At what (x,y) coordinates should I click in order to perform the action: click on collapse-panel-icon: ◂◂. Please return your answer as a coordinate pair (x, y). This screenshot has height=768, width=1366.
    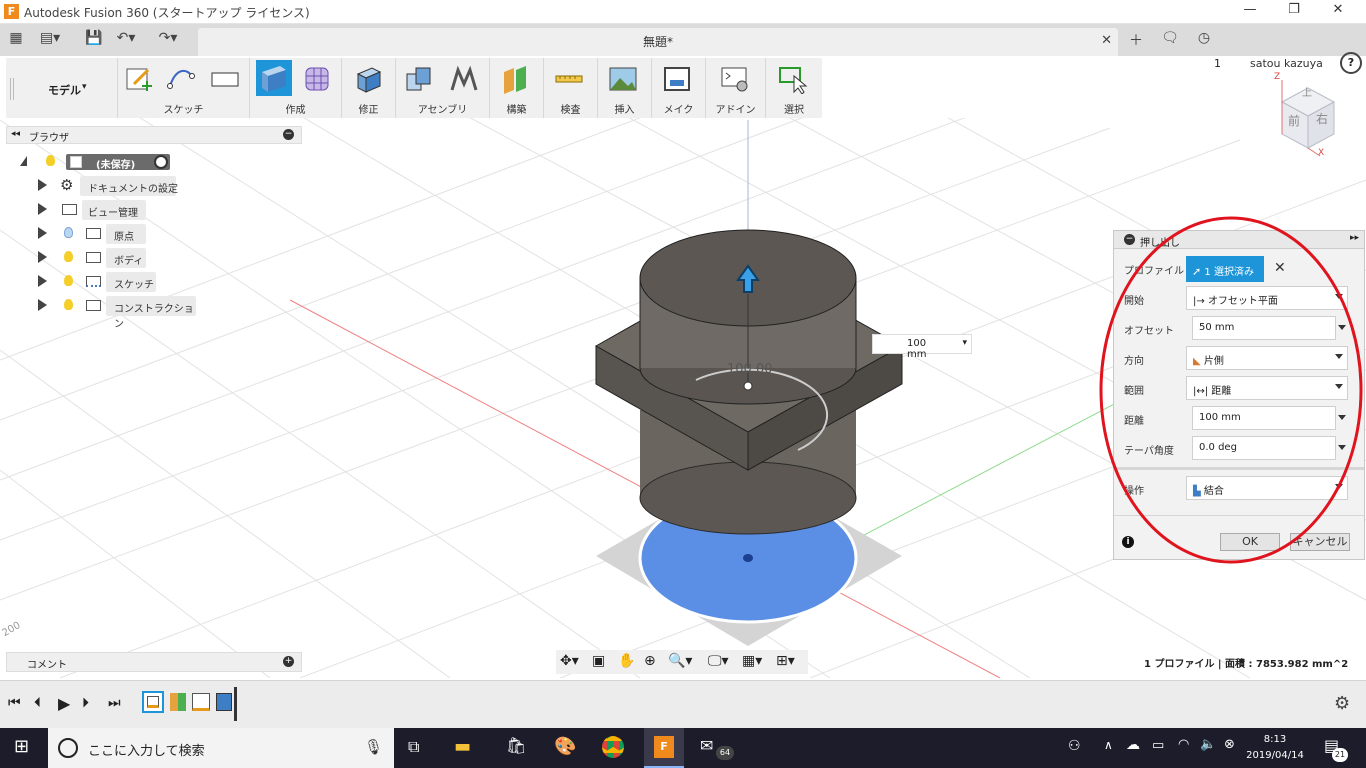
    Looking at the image, I should click on (15, 134).